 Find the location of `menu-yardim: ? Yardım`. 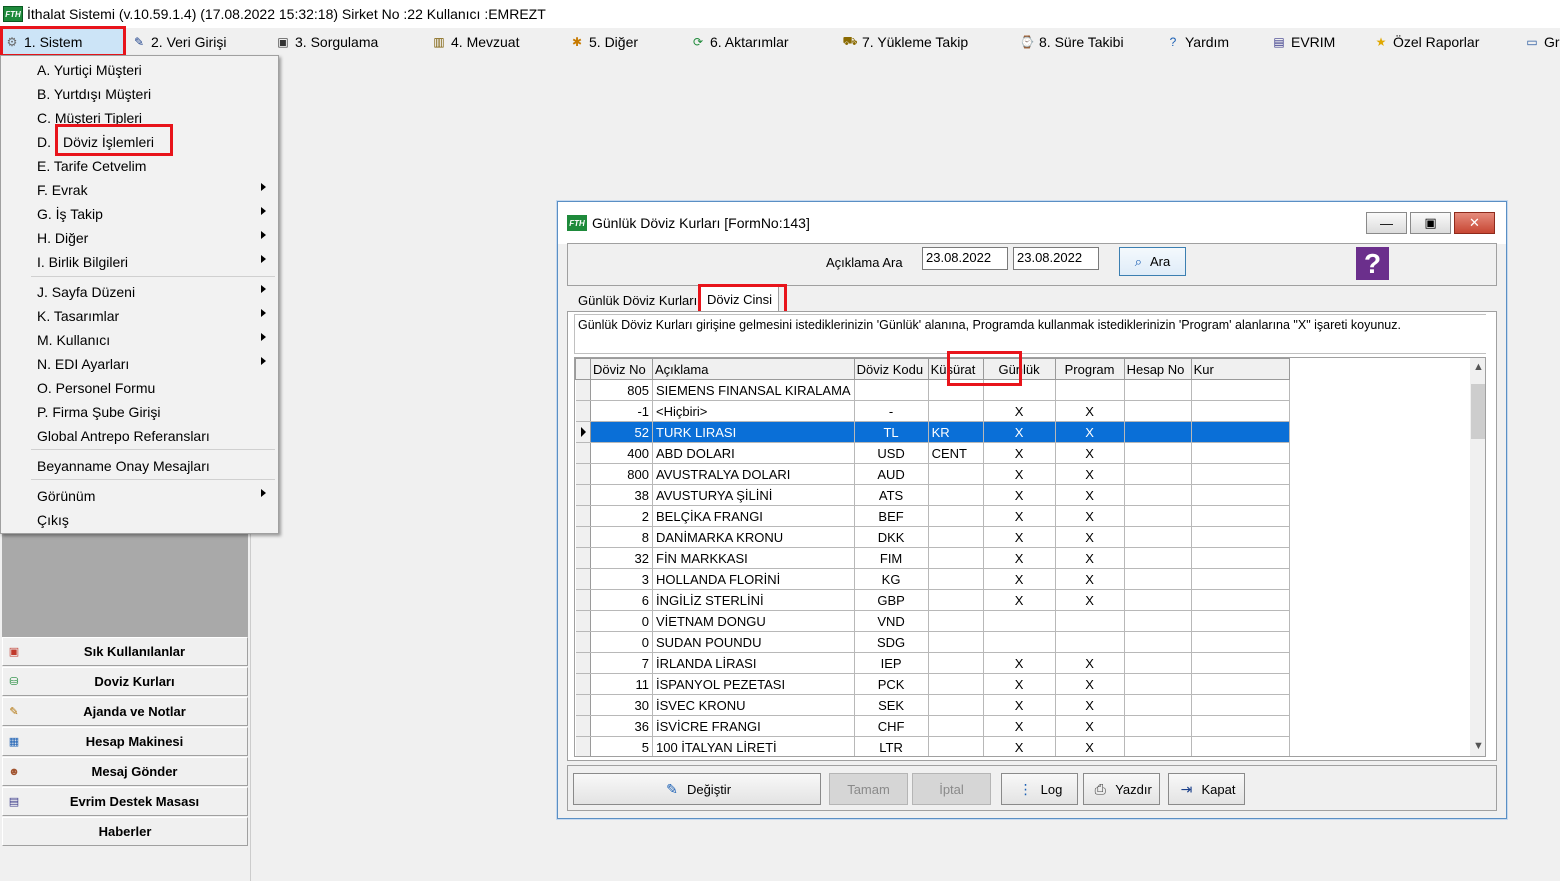

menu-yardim: ? Yardım is located at coordinates (1197, 41).